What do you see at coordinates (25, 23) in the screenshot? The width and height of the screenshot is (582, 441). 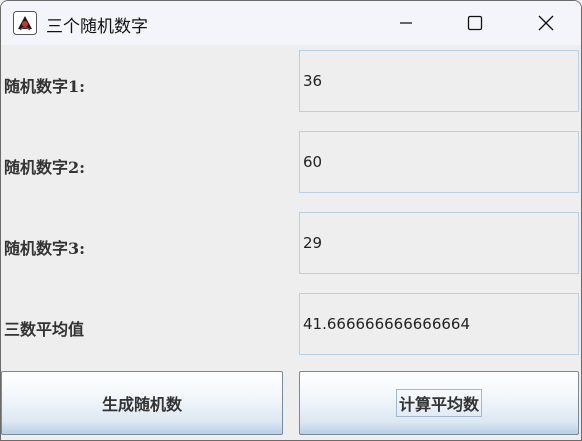 I see `java-duke-icon` at bounding box center [25, 23].